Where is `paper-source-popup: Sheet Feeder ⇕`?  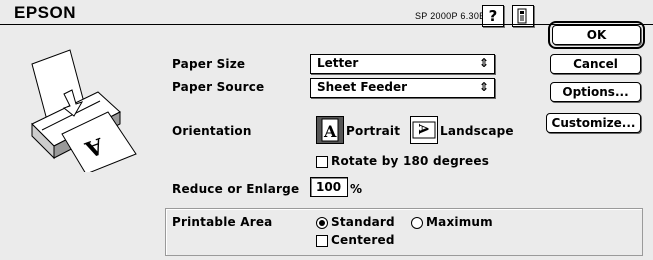
paper-source-popup: Sheet Feeder ⇕ is located at coordinates (402, 88).